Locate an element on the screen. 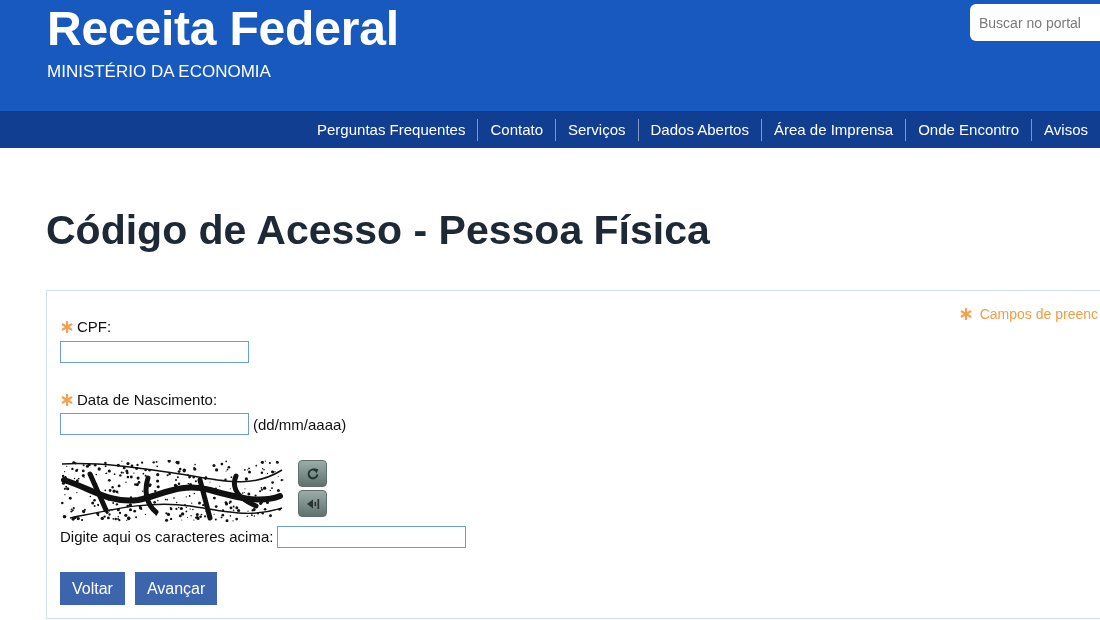 Image resolution: width=1100 pixels, height=620 pixels. nav-link: Onde Encontro is located at coordinates (969, 129).